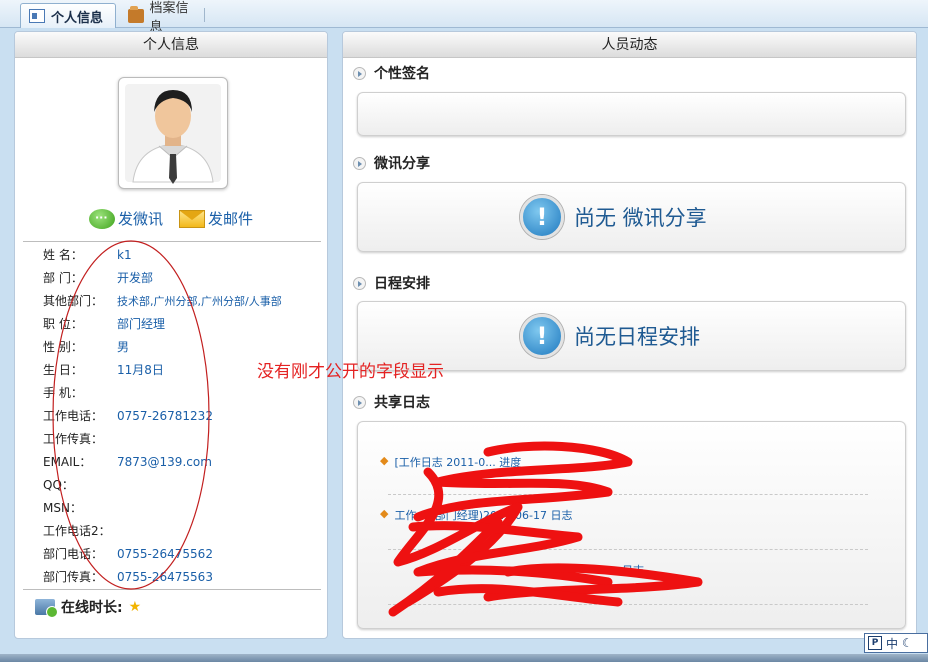 The height and width of the screenshot is (662, 928). I want to click on log-item: ◆ [工作日志 2011-0... 进度, so click(450, 462).